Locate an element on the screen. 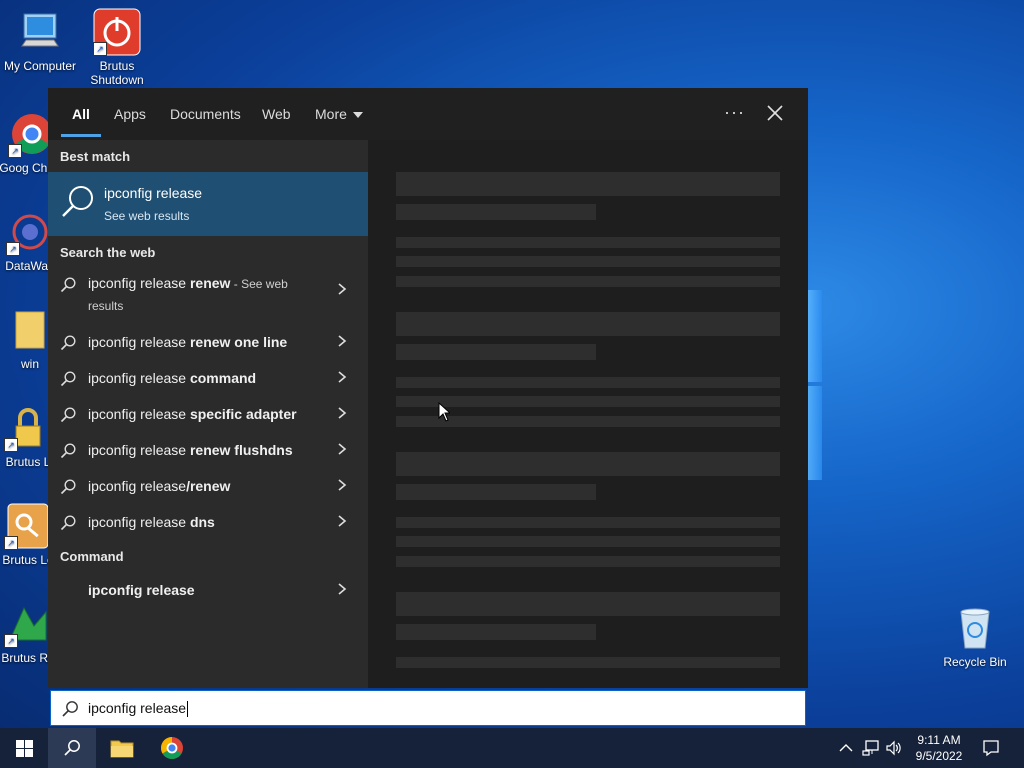  chrome-button is located at coordinates (172, 748).